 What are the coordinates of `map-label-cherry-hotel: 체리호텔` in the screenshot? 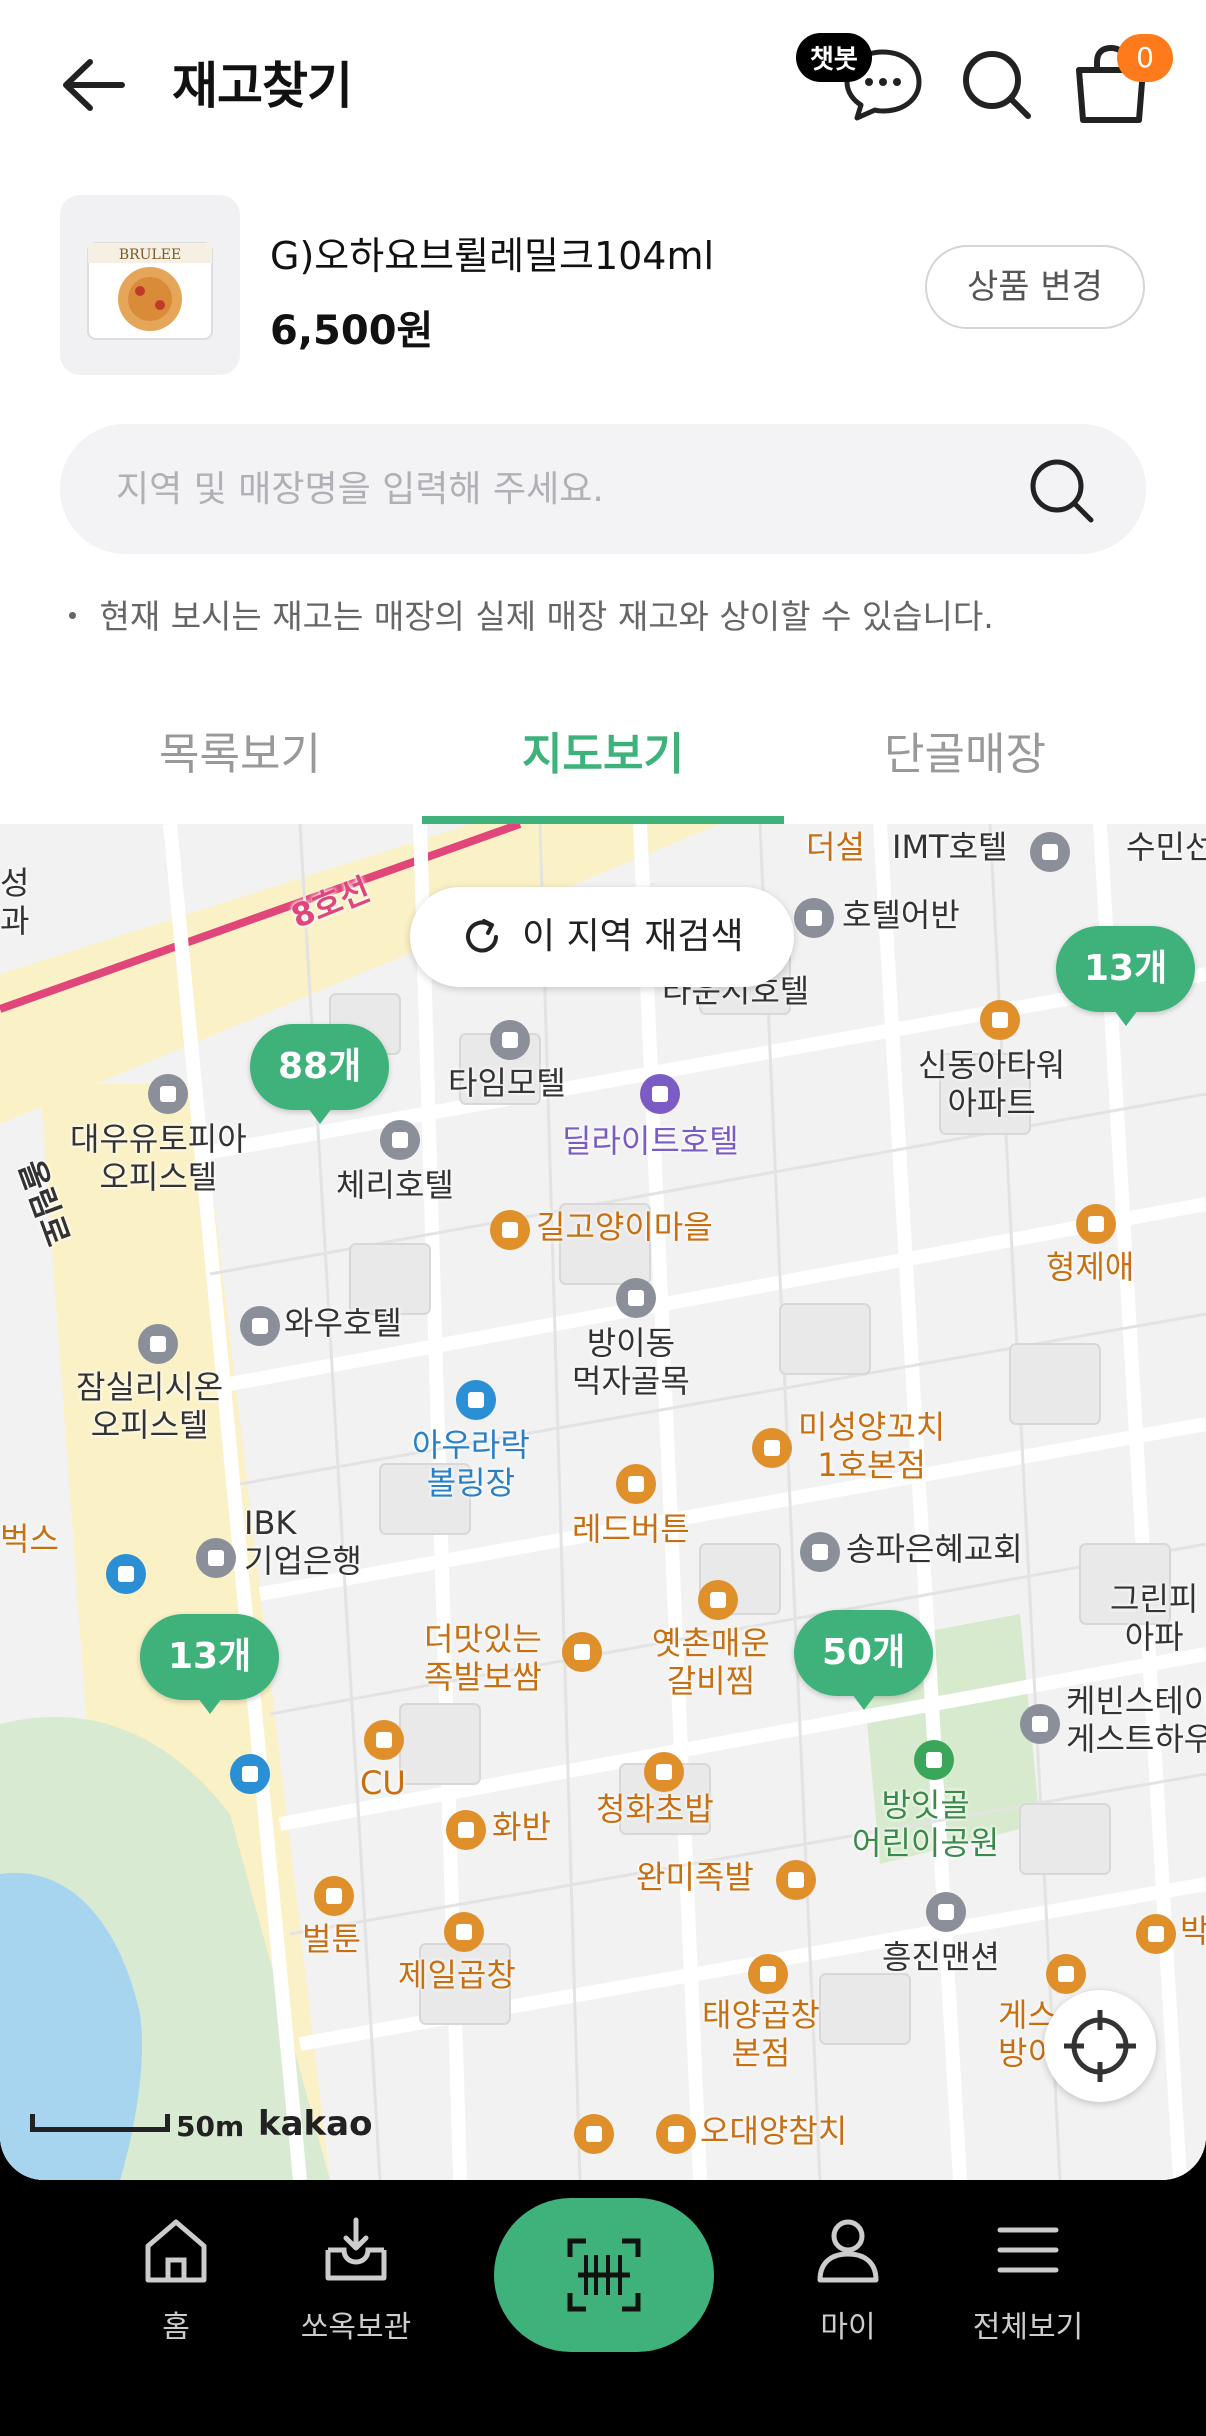 It's located at (395, 1185).